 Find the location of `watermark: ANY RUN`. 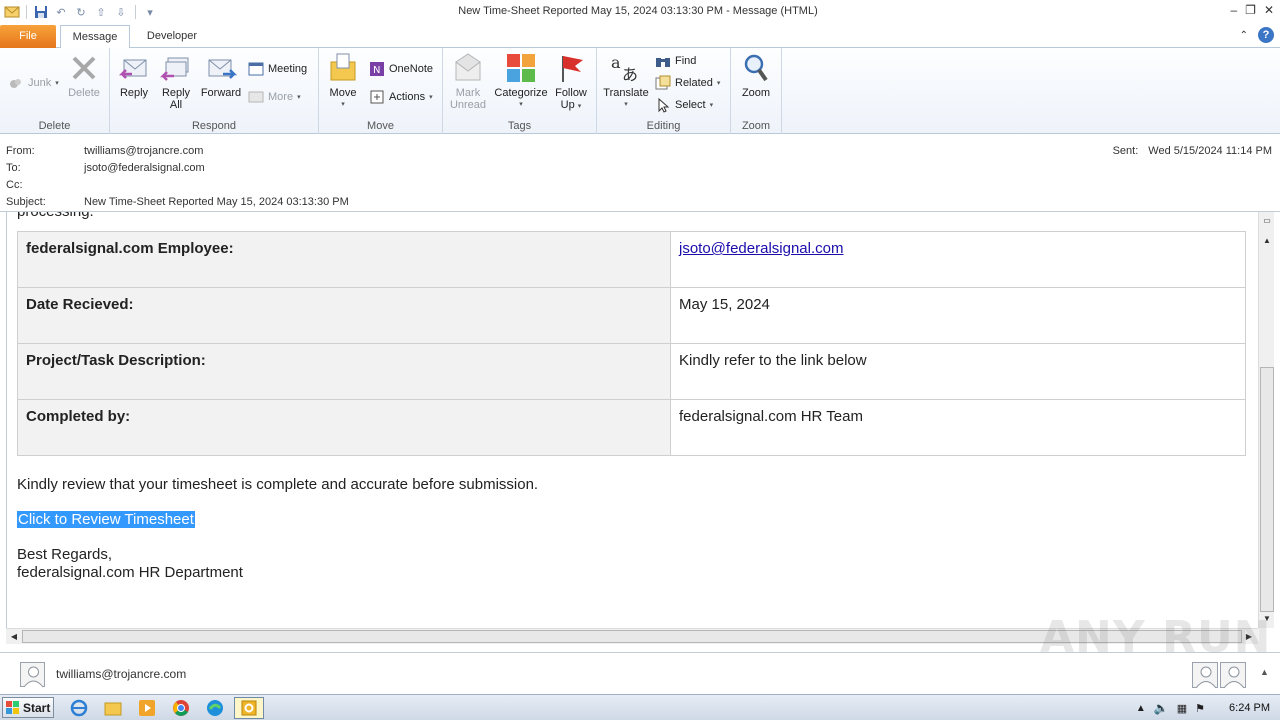

watermark: ANY RUN is located at coordinates (1156, 637).